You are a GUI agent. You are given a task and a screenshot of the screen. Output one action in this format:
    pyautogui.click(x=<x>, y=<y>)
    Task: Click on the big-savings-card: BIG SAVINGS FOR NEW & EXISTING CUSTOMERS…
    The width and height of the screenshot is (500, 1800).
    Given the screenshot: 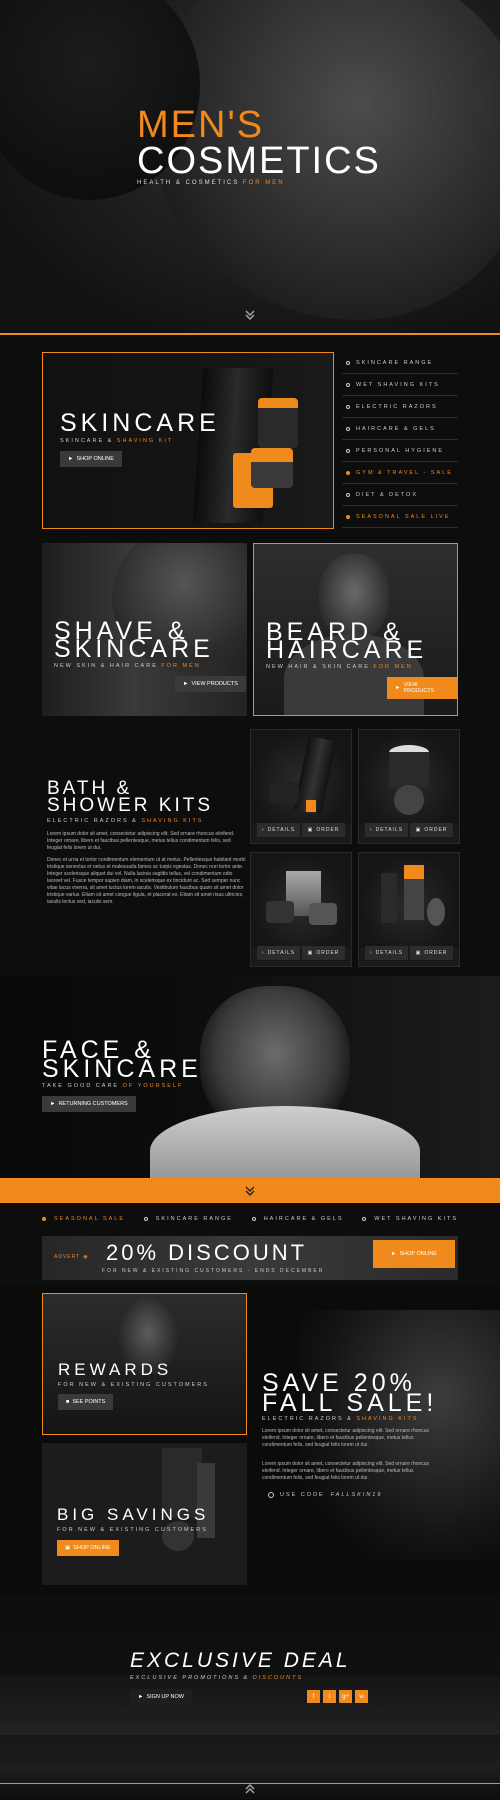 What is the action you would take?
    pyautogui.click(x=144, y=1514)
    